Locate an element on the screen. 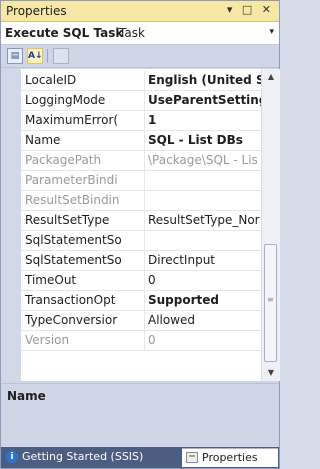 The image size is (320, 469). property-value: Supported is located at coordinates (204, 300).